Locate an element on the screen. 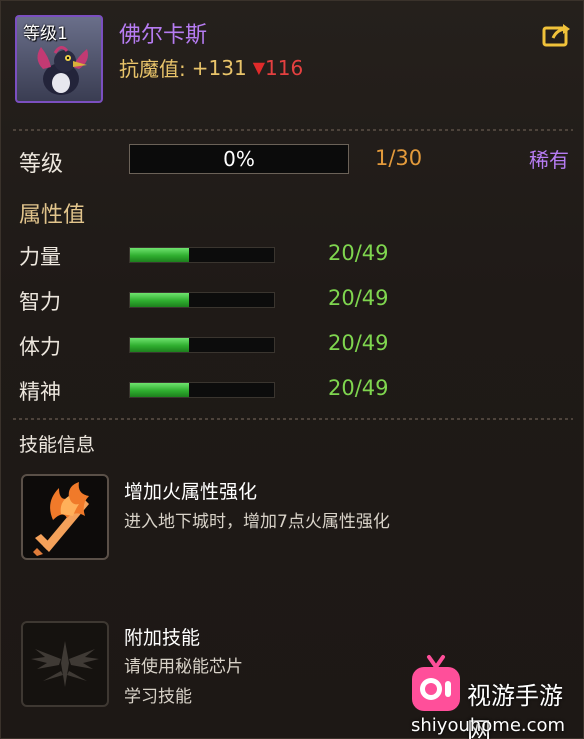 Image resolution: width=584 pixels, height=739 pixels. share-icon is located at coordinates (557, 35).